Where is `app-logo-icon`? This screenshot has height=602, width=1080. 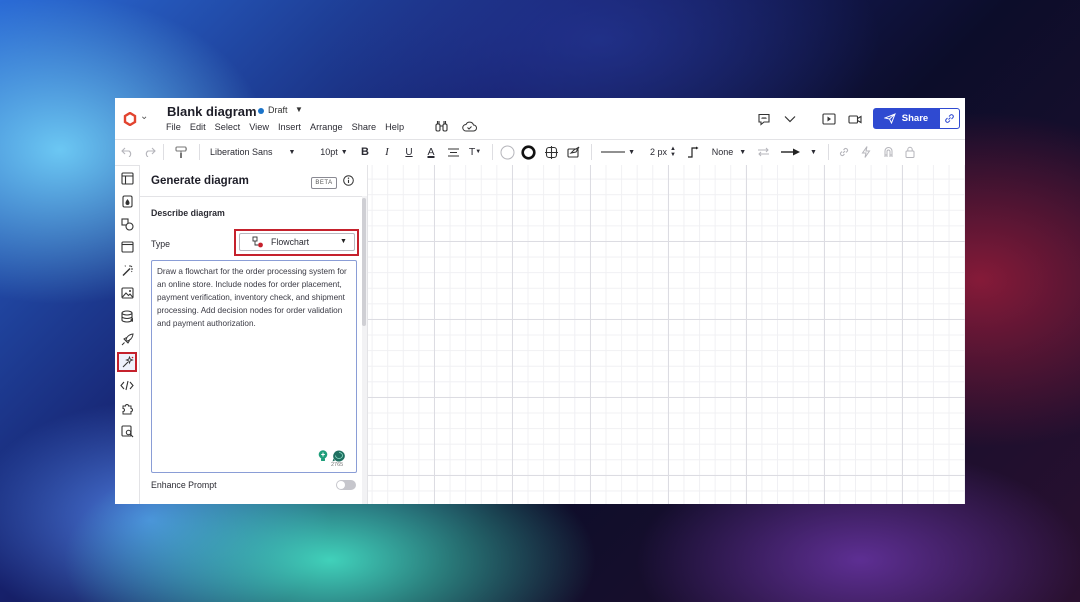
app-logo-icon is located at coordinates (130, 119).